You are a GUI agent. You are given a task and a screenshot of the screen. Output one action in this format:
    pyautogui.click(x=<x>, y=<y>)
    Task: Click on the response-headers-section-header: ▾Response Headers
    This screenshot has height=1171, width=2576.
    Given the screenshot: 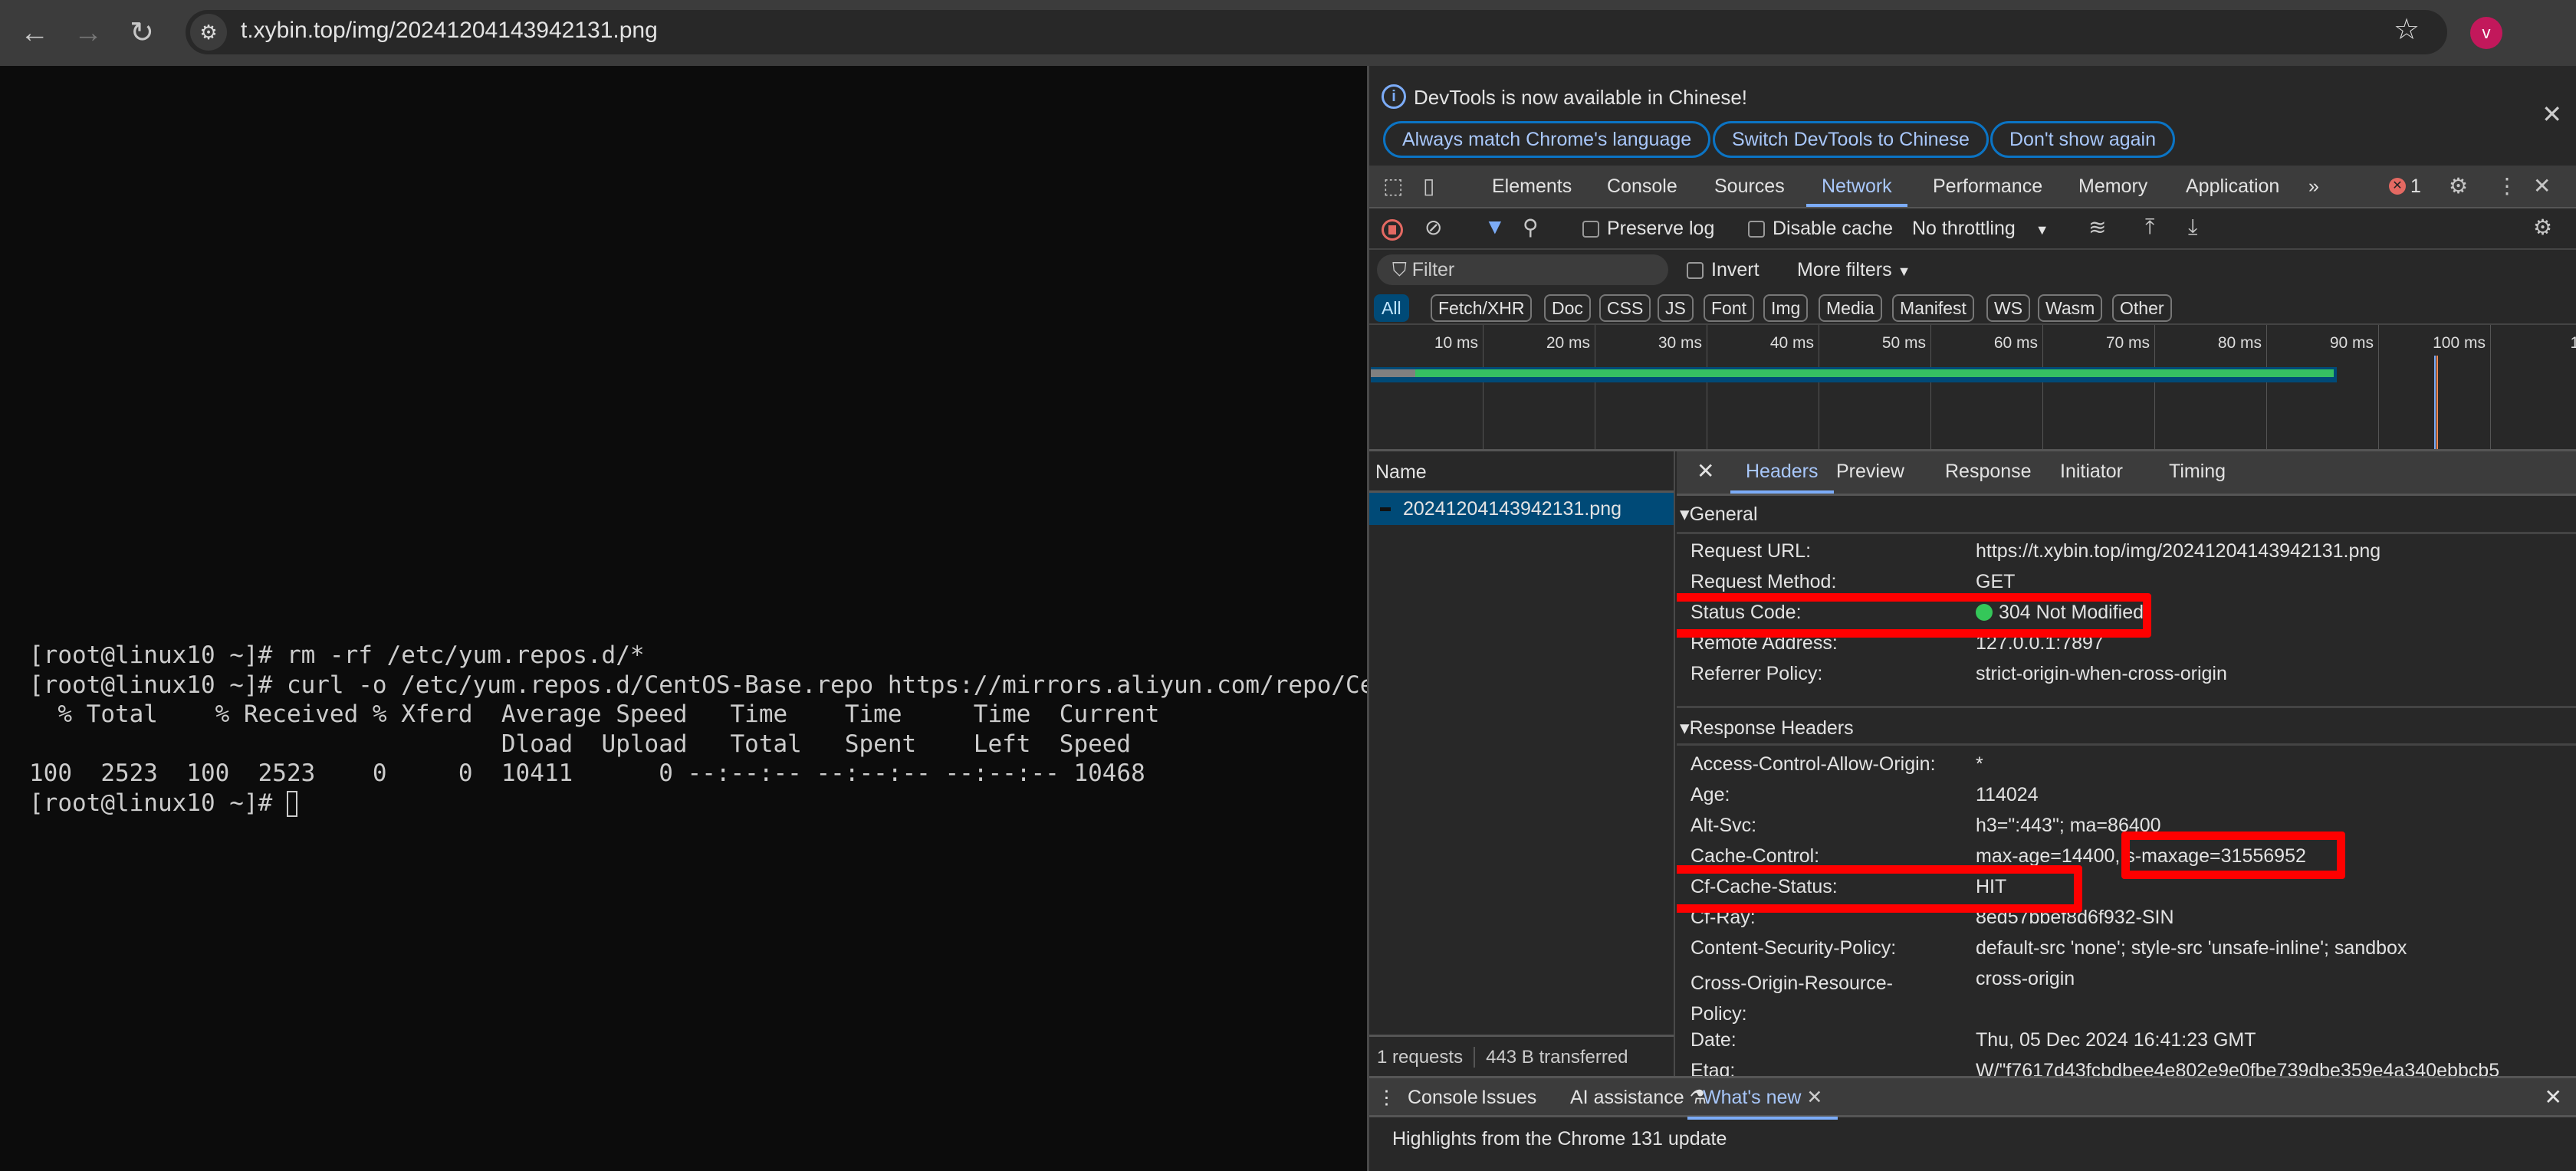 What is the action you would take?
    pyautogui.click(x=2126, y=726)
    